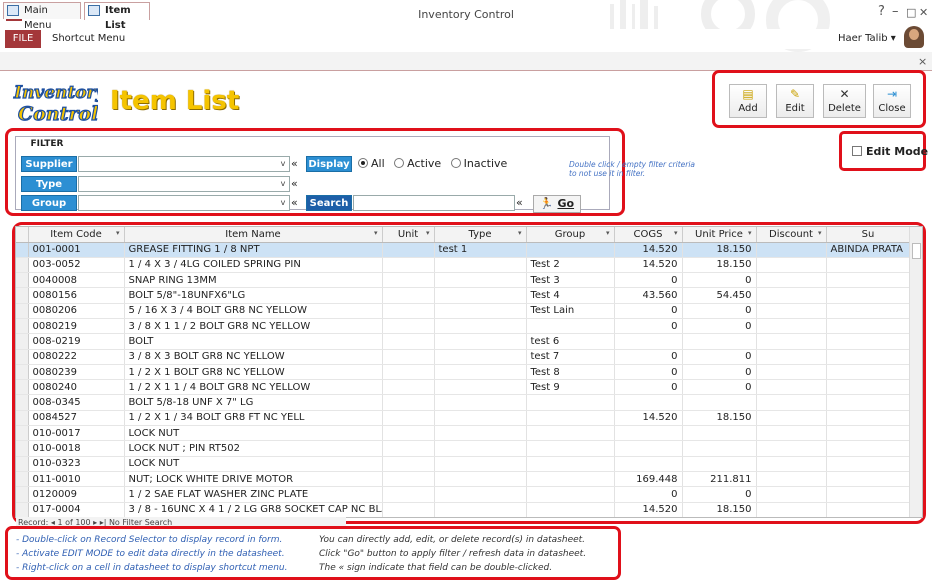  What do you see at coordinates (570, 372) in the screenshot?
I see `table-cell: Test 8` at bounding box center [570, 372].